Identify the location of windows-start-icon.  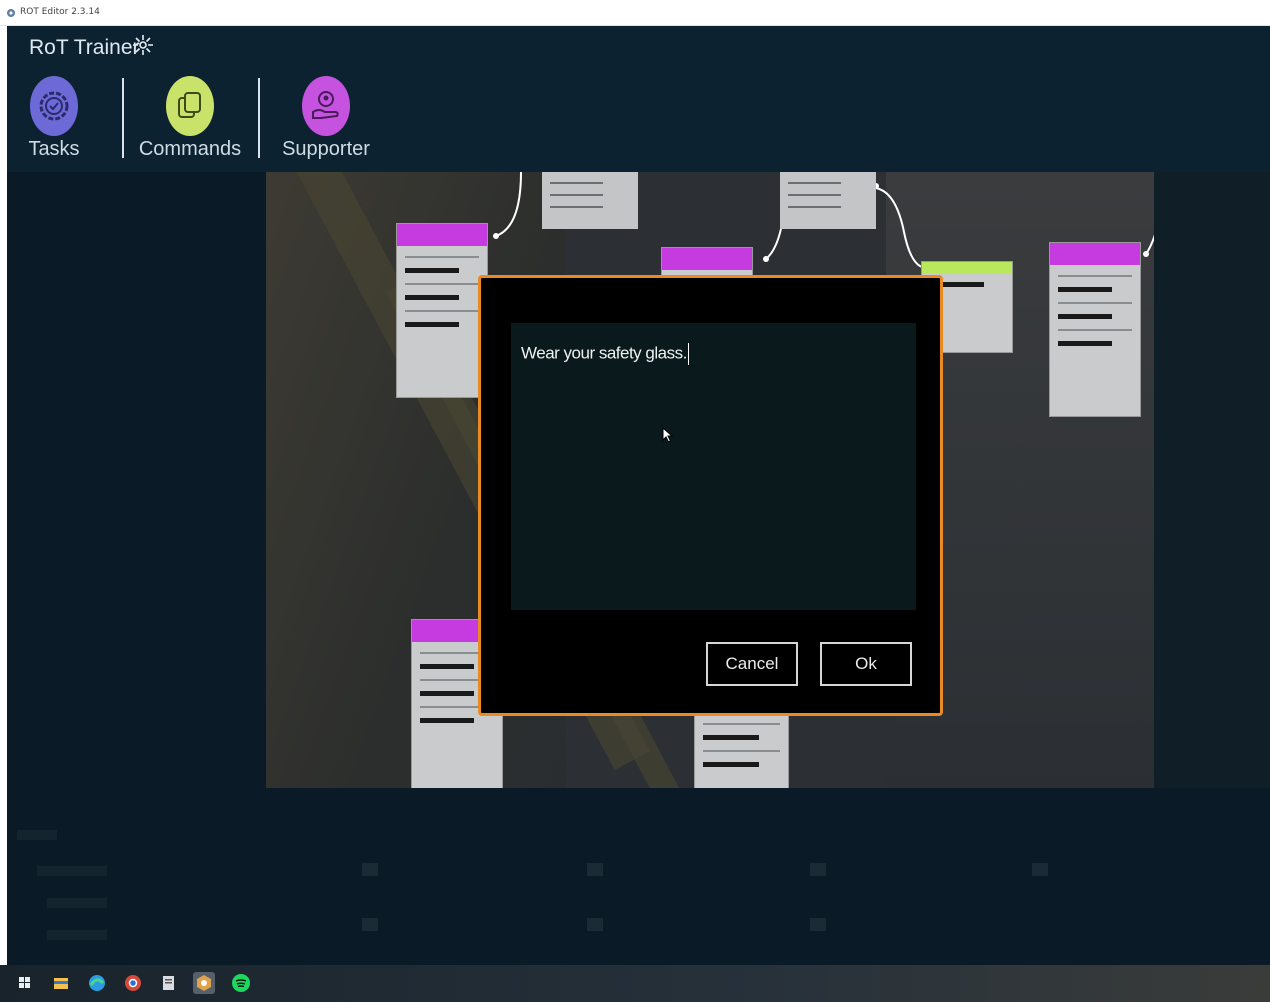
(25, 983).